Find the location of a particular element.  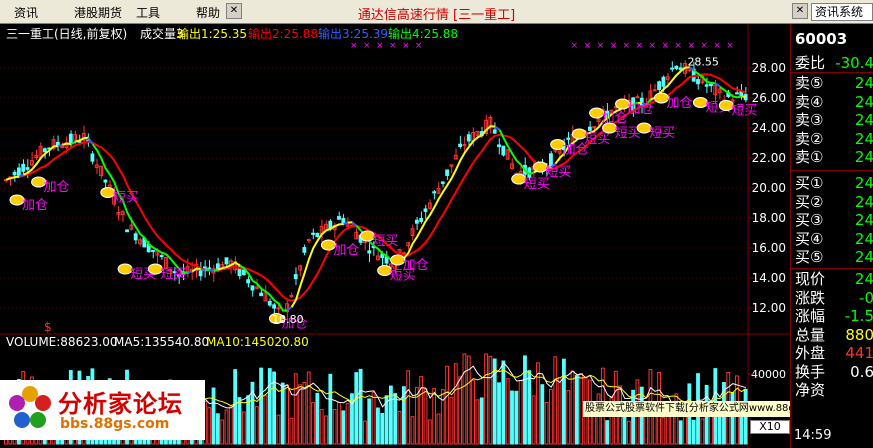

volume-scale-box: X10 is located at coordinates (770, 427).